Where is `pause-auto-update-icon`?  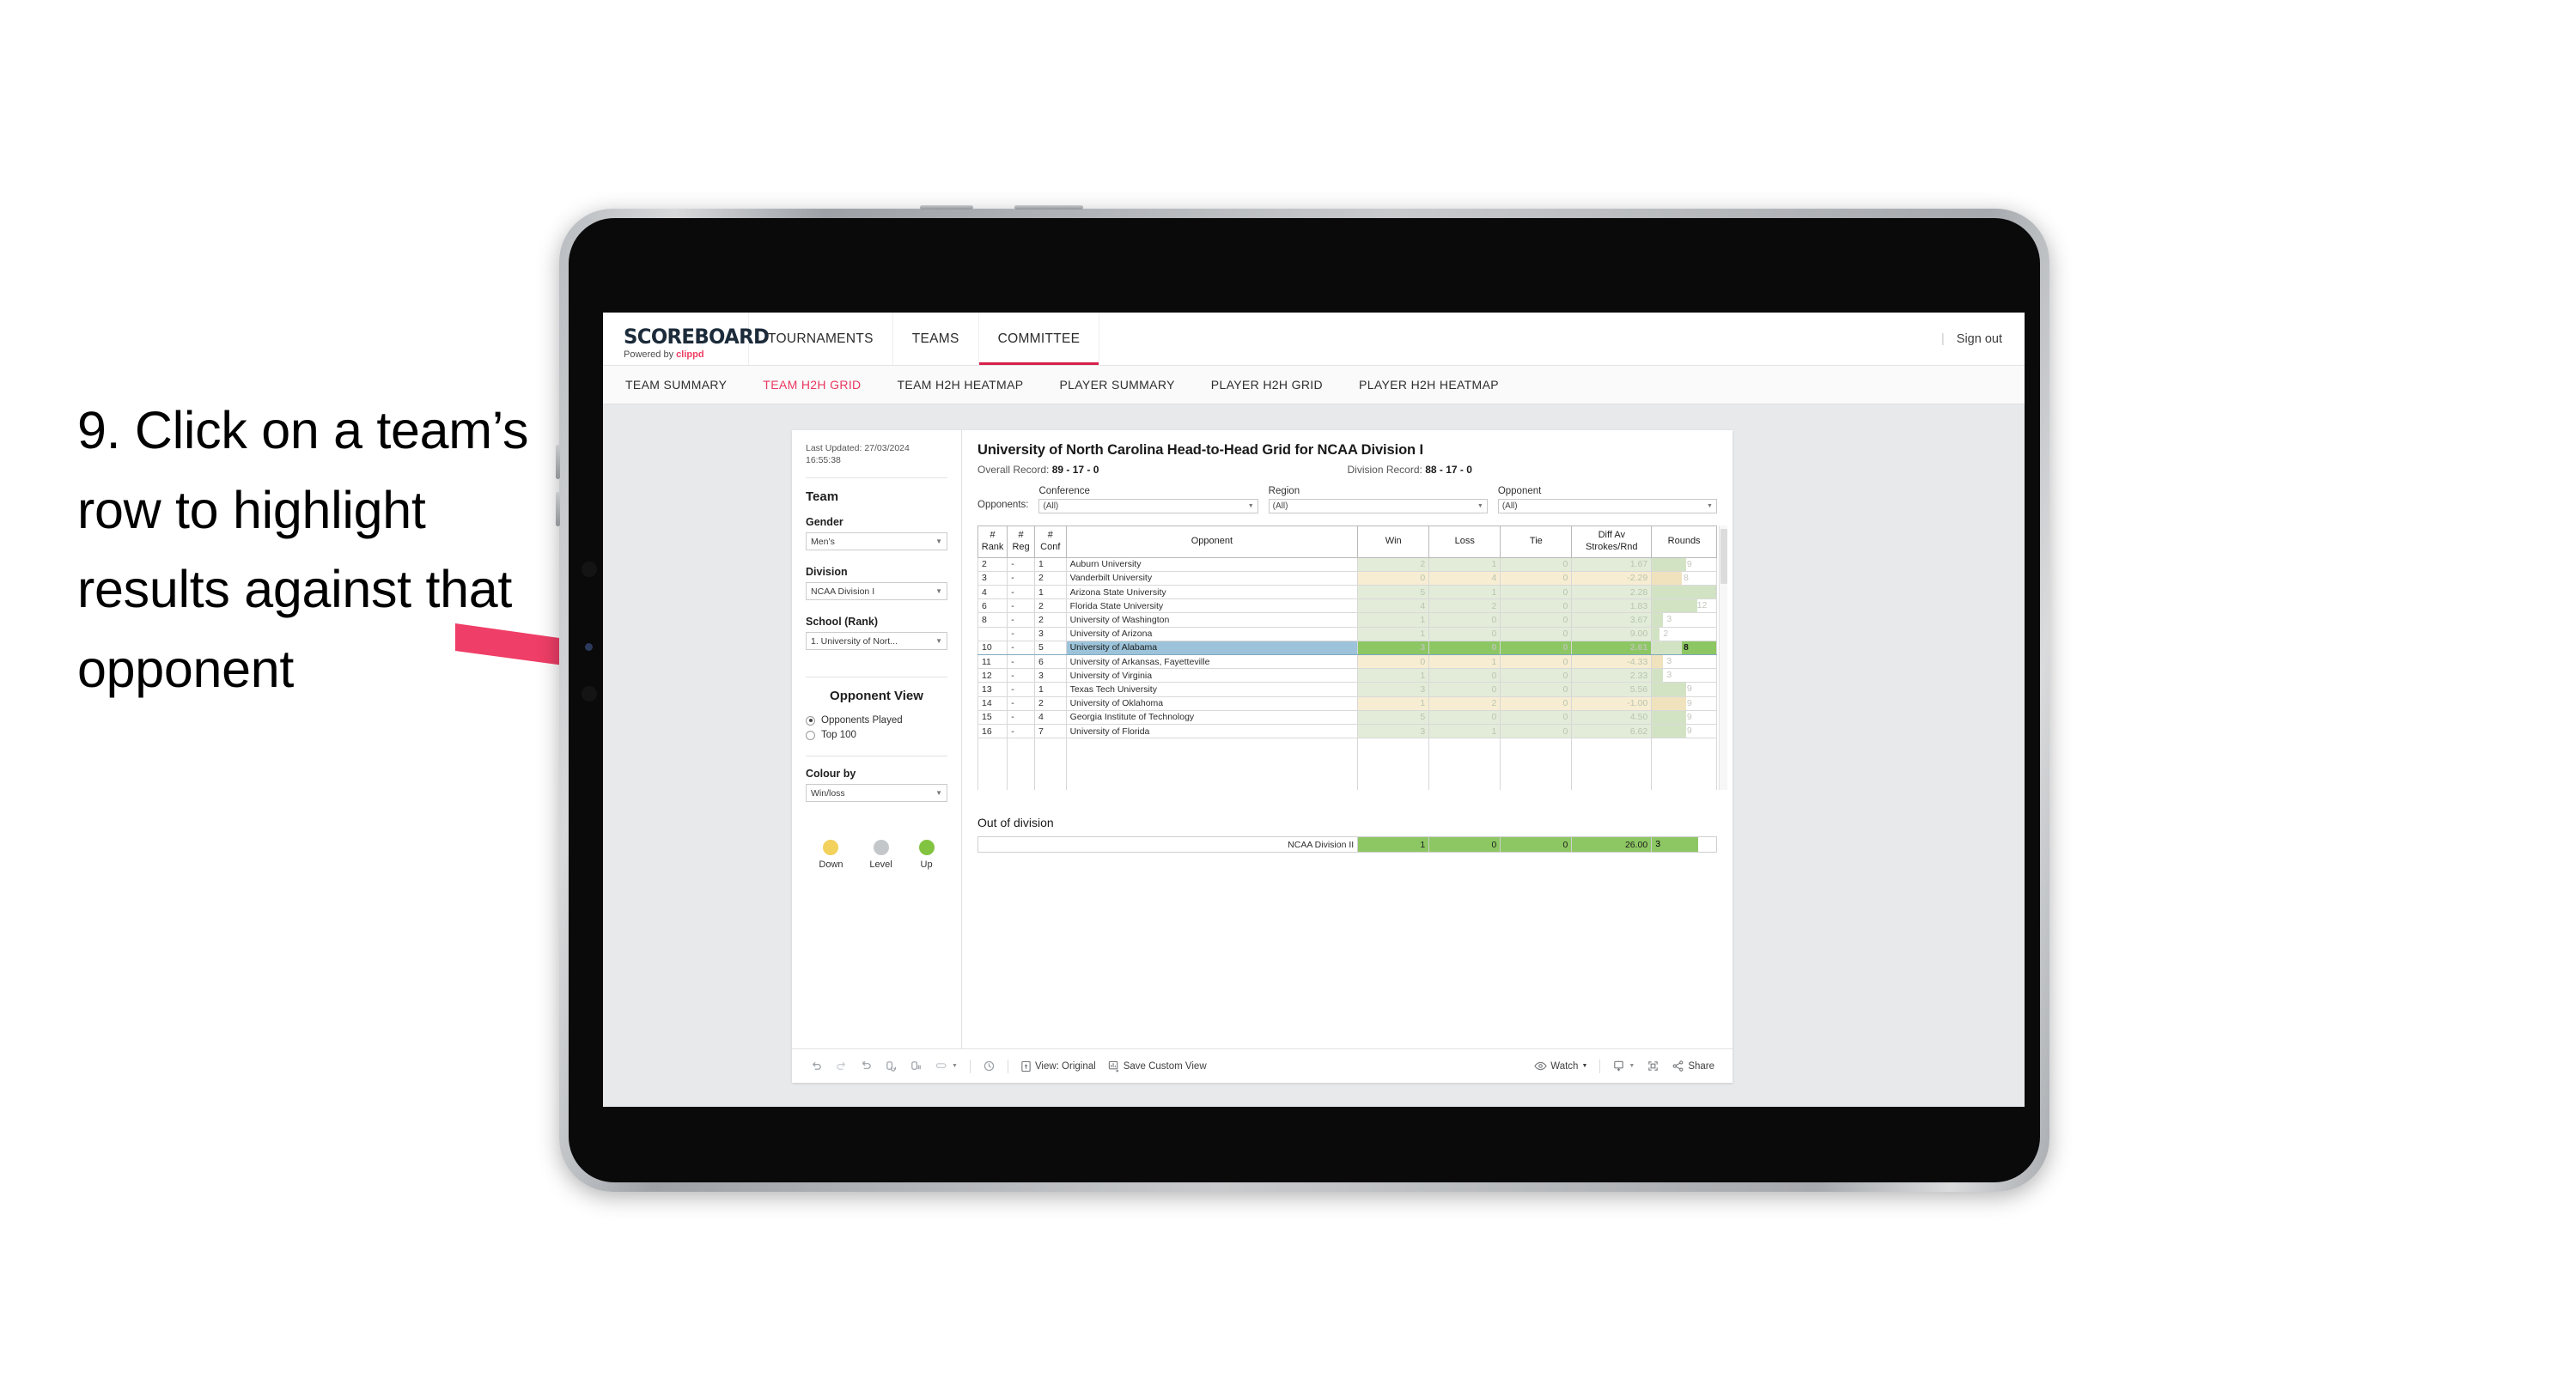
pause-auto-update-icon is located at coordinates (989, 1066).